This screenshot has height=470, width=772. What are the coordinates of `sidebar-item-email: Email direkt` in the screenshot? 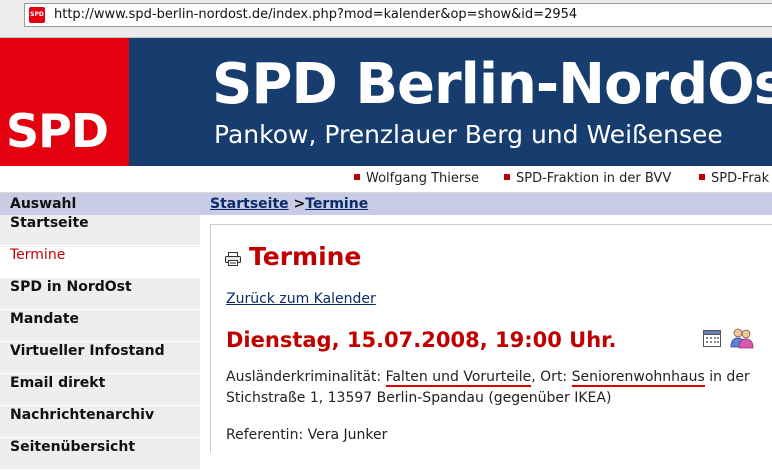 It's located at (100, 390).